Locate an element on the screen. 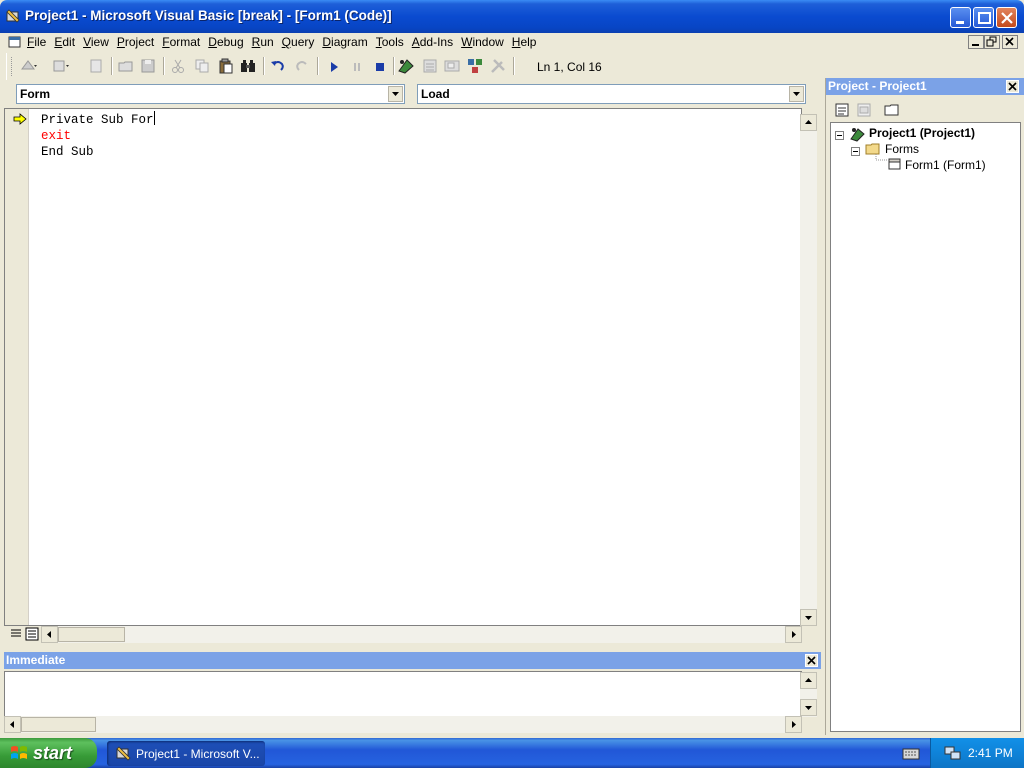  mdi-minimize-button is located at coordinates (976, 42).